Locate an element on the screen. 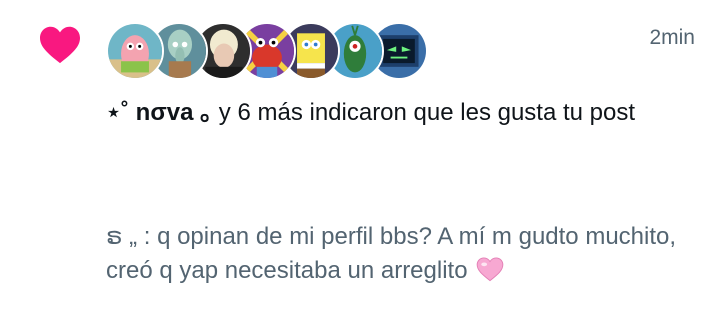 This screenshot has width=719, height=312. timestamp: 2min is located at coordinates (672, 37).